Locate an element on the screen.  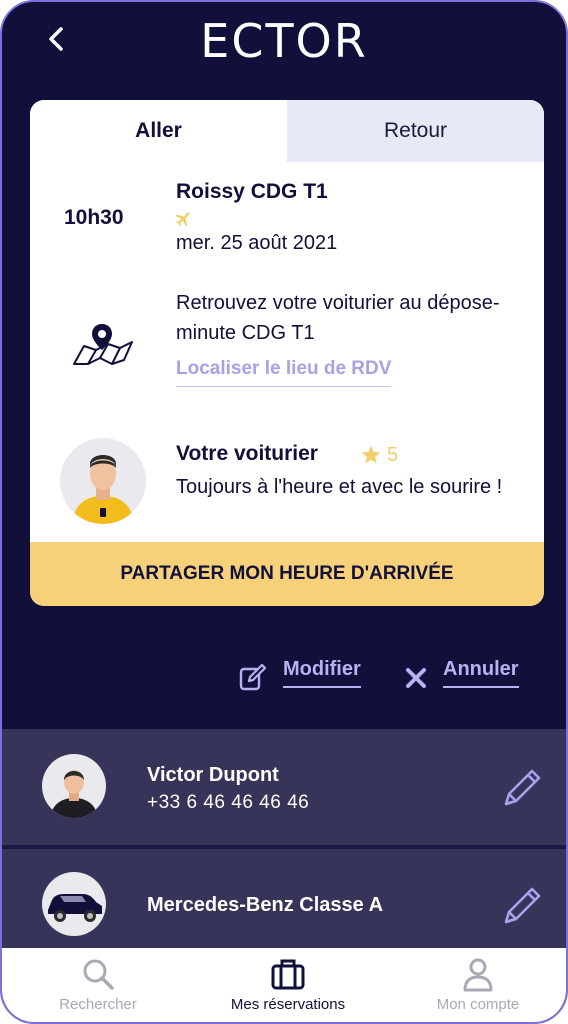
search-icon is located at coordinates (98, 974).